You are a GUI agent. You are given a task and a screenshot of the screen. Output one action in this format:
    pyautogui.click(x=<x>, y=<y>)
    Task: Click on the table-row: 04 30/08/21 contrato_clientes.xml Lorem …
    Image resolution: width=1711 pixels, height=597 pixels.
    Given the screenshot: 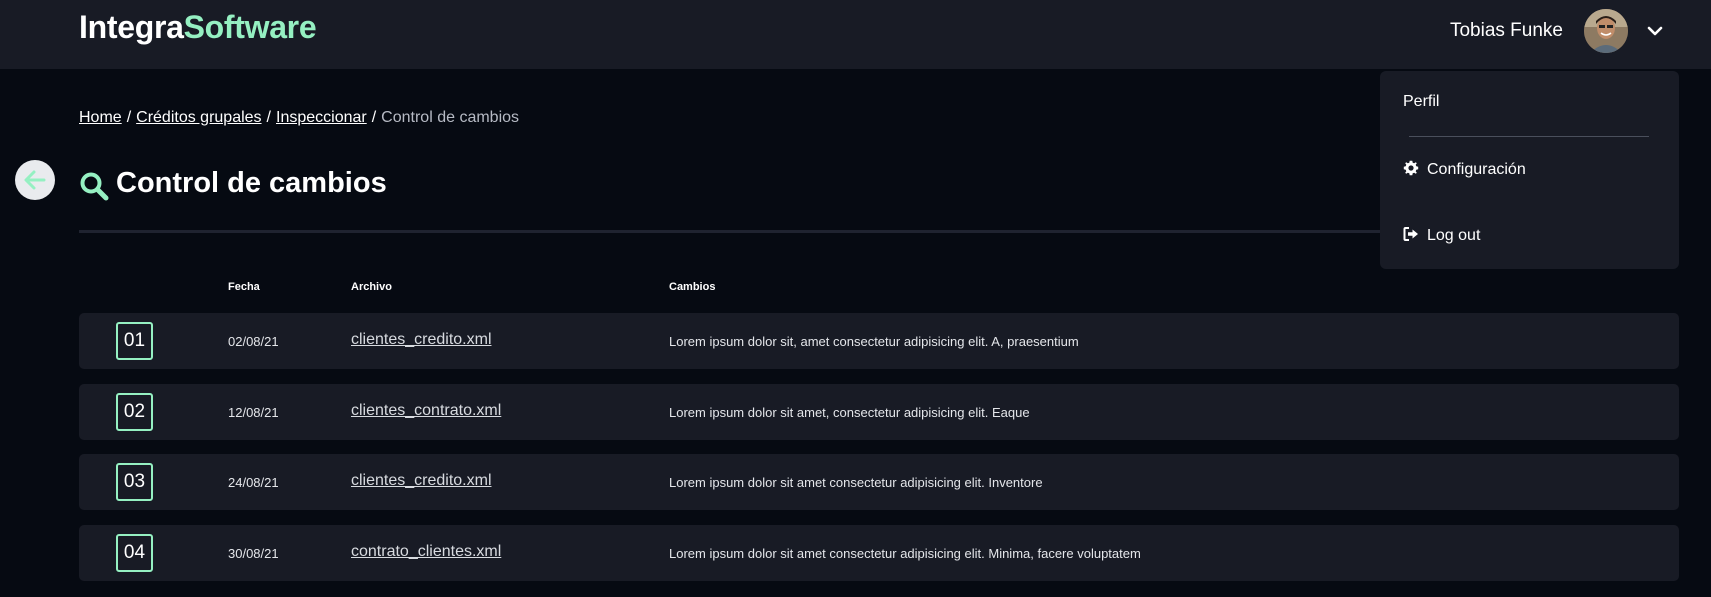 What is the action you would take?
    pyautogui.click(x=879, y=553)
    